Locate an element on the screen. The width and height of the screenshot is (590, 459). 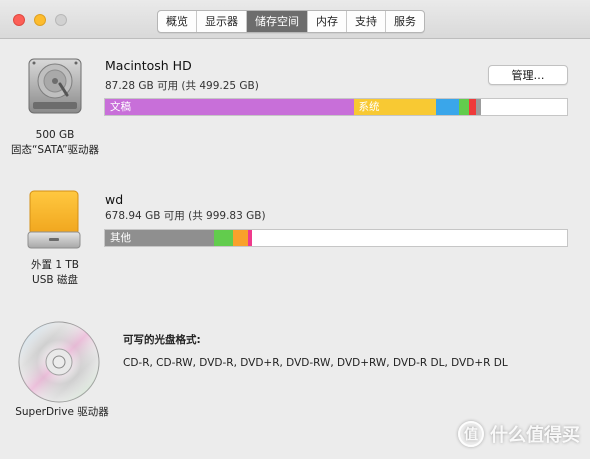
close-window-button is located at coordinates (19, 20).